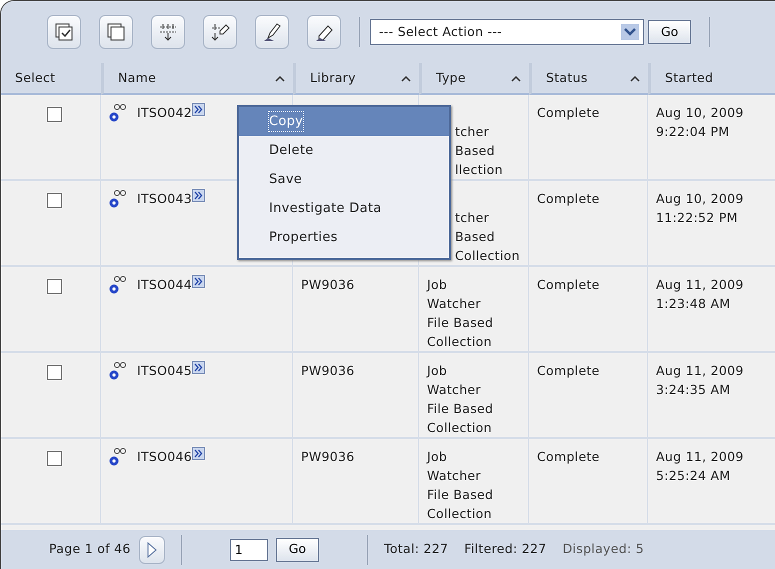  Describe the element at coordinates (700, 208) in the screenshot. I see `started-text: Aug 10, 2009 11:22:52 PM` at that location.